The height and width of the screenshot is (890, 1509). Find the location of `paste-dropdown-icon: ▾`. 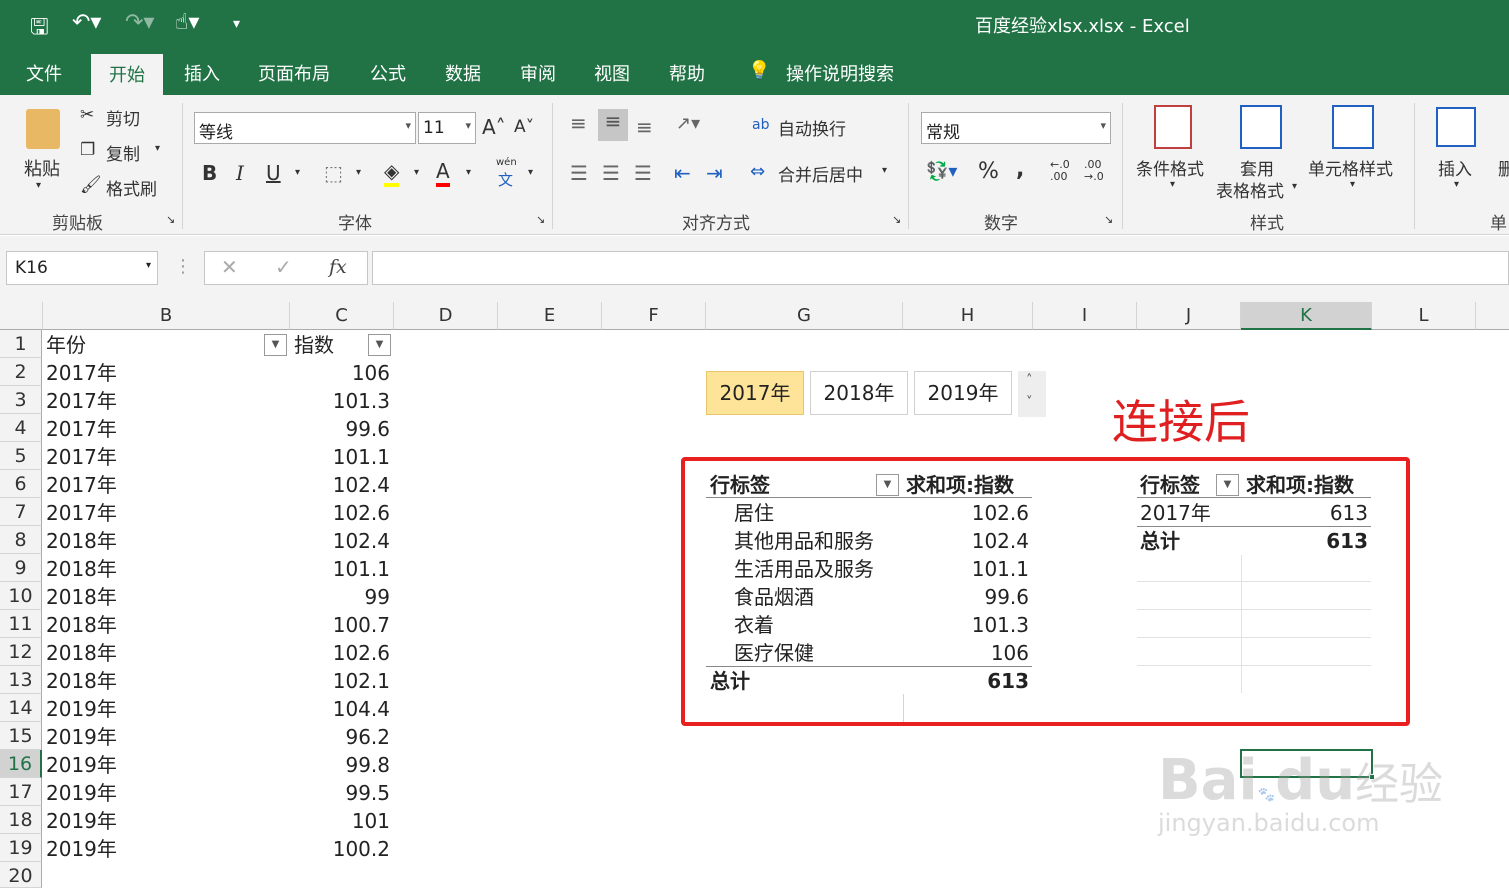

paste-dropdown-icon: ▾ is located at coordinates (38, 185).